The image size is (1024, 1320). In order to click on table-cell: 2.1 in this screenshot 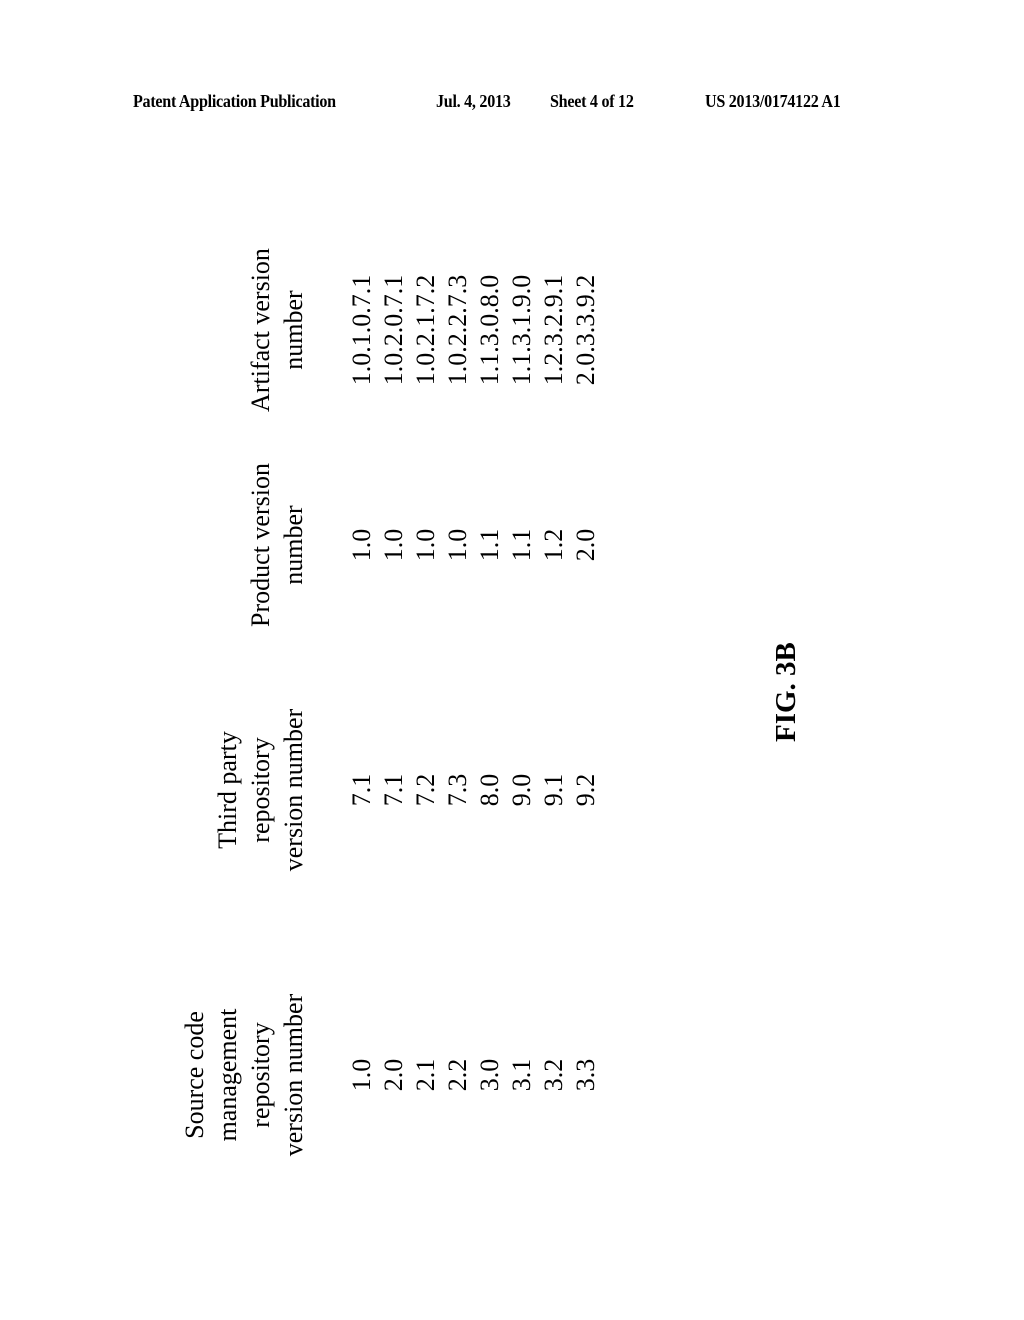, I will do `click(425, 1075)`.